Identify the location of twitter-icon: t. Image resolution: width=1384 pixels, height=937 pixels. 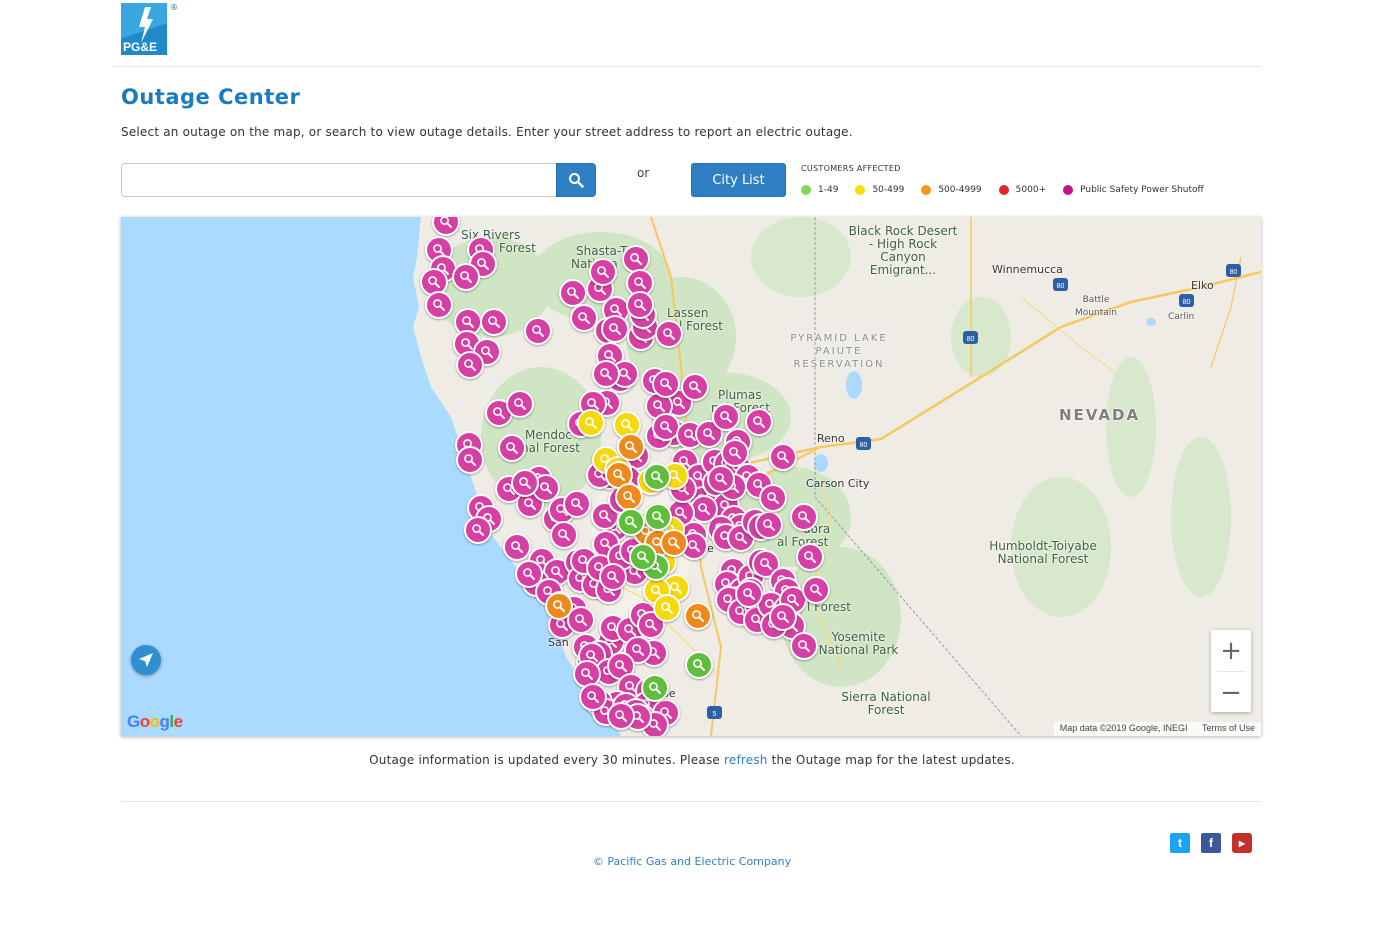
(1180, 843).